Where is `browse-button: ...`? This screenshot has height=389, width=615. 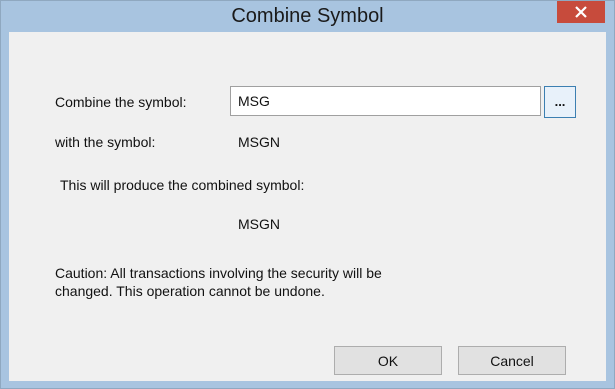 browse-button: ... is located at coordinates (560, 102).